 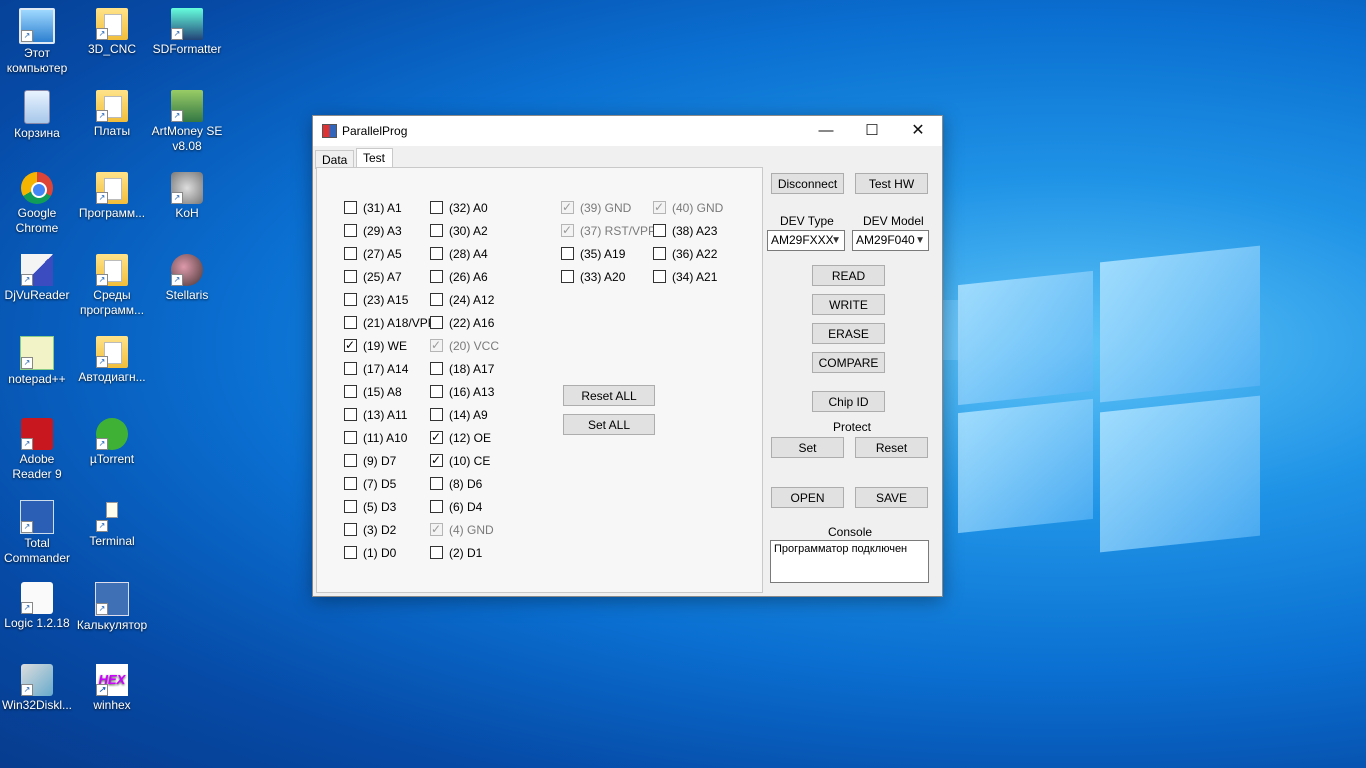 I want to click on erase-button: ERASE, so click(x=848, y=333).